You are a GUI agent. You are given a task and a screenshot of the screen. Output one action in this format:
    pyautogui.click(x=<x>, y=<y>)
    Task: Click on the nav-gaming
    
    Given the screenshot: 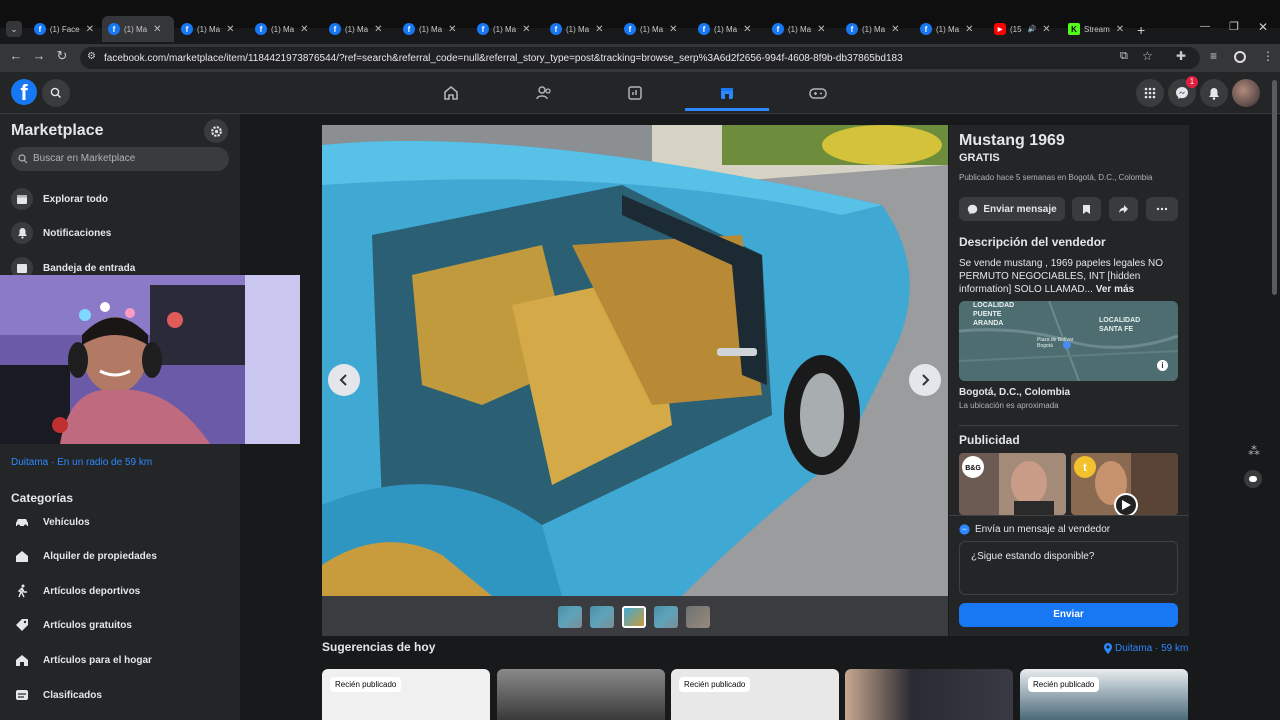 What is the action you would take?
    pyautogui.click(x=818, y=93)
    